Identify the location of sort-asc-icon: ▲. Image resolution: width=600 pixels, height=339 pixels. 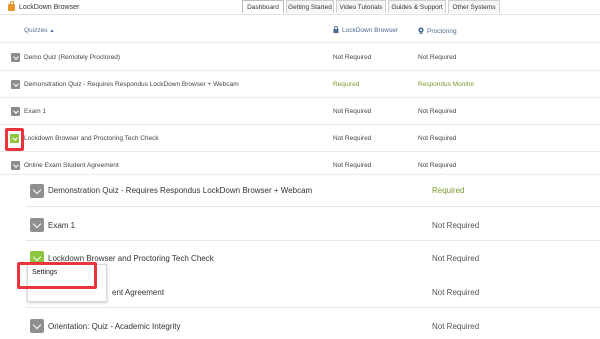
(52, 31).